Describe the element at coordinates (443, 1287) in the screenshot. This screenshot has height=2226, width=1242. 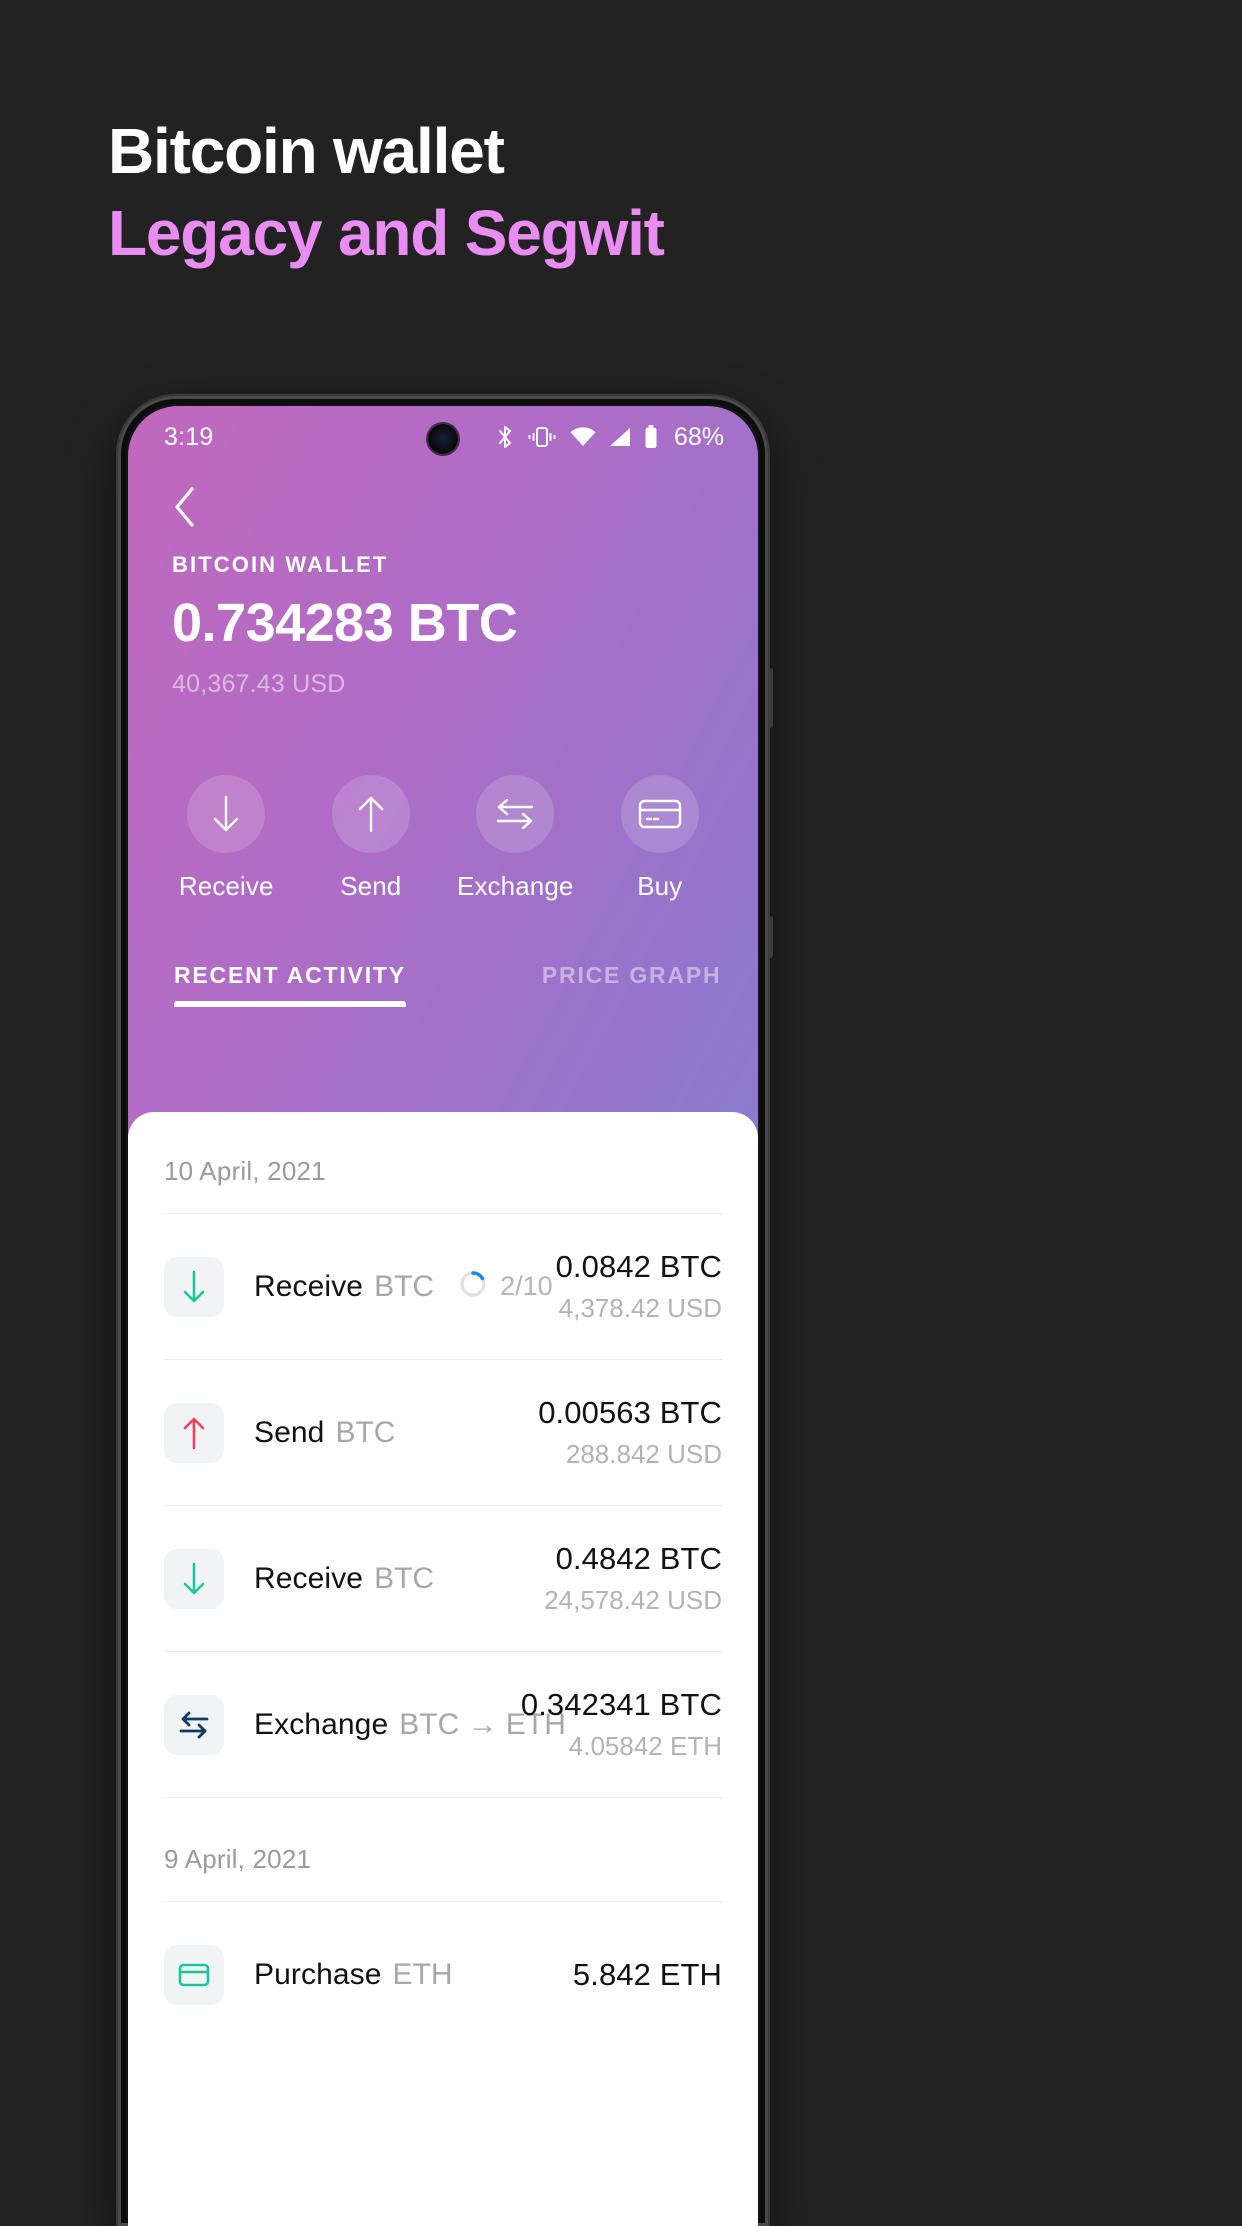
I see `table-row: Receive BTC 2/10 0.0842 BTC 4,378.42 USD` at that location.